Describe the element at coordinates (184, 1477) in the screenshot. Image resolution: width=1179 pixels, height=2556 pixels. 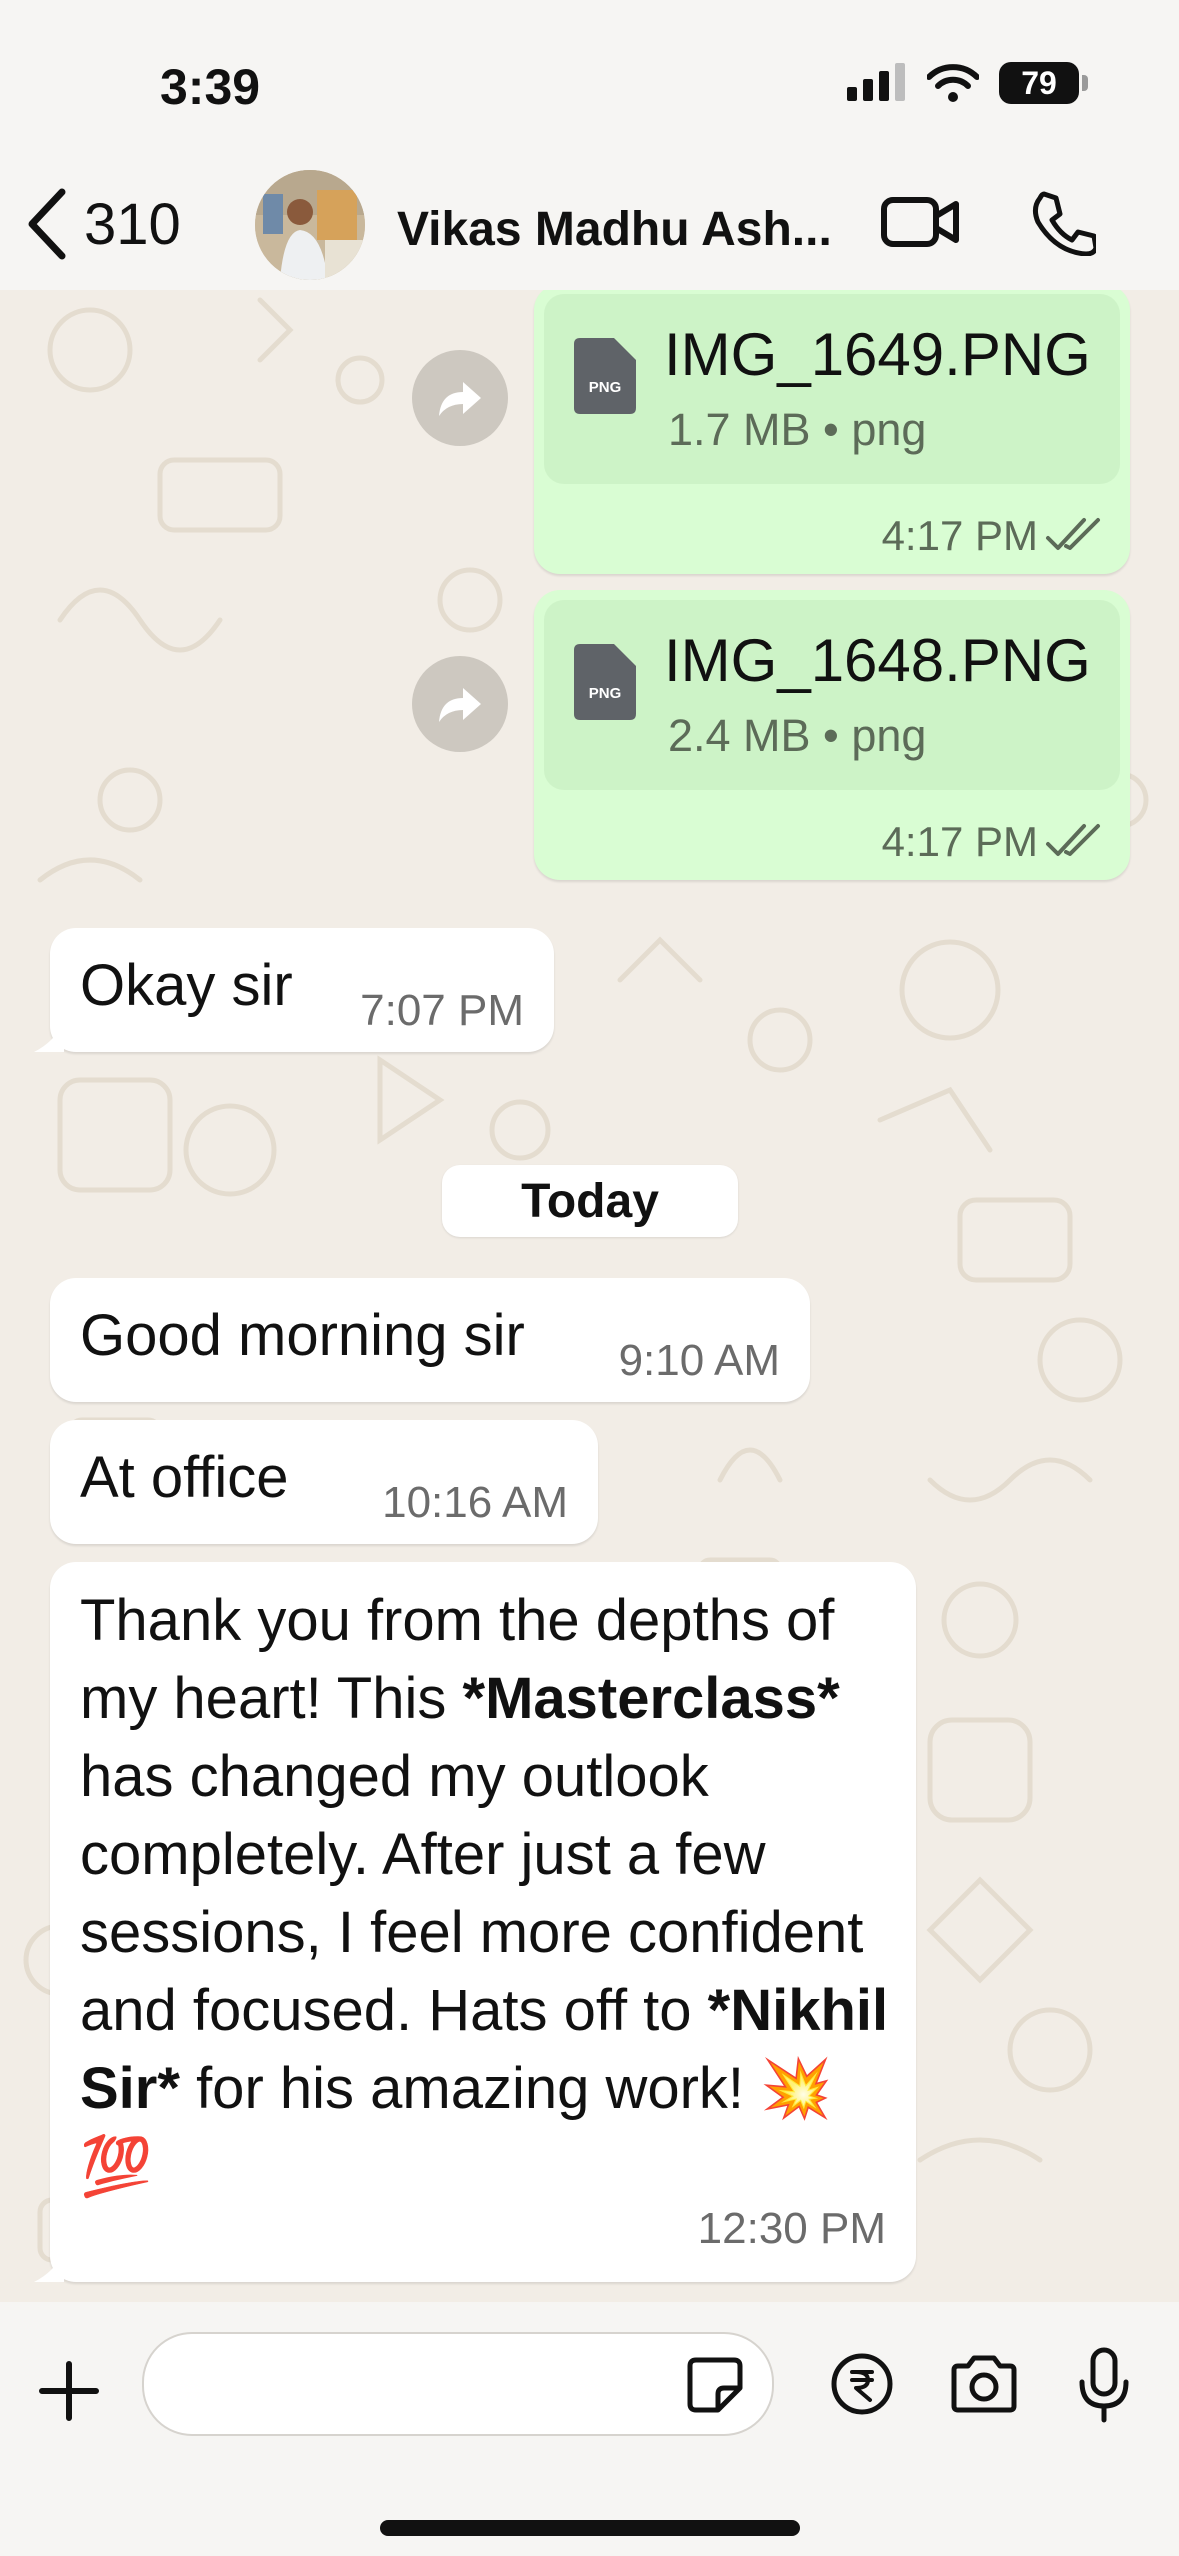
I see `message-text: At office` at that location.